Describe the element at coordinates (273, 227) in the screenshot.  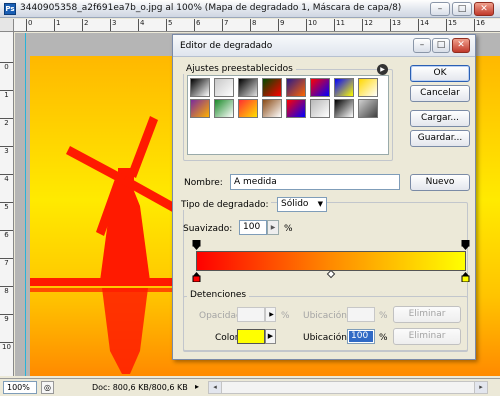
I see `smoothness-dropdown-icon: ▶` at that location.